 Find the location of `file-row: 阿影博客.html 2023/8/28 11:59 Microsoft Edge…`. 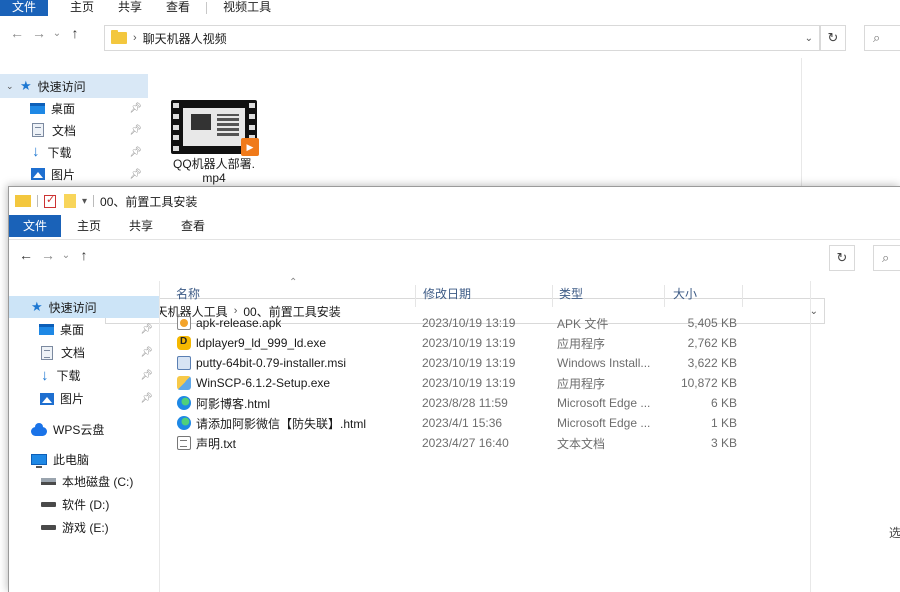

file-row: 阿影博客.html 2023/8/28 11:59 Microsoft Edge… is located at coordinates (462, 403).